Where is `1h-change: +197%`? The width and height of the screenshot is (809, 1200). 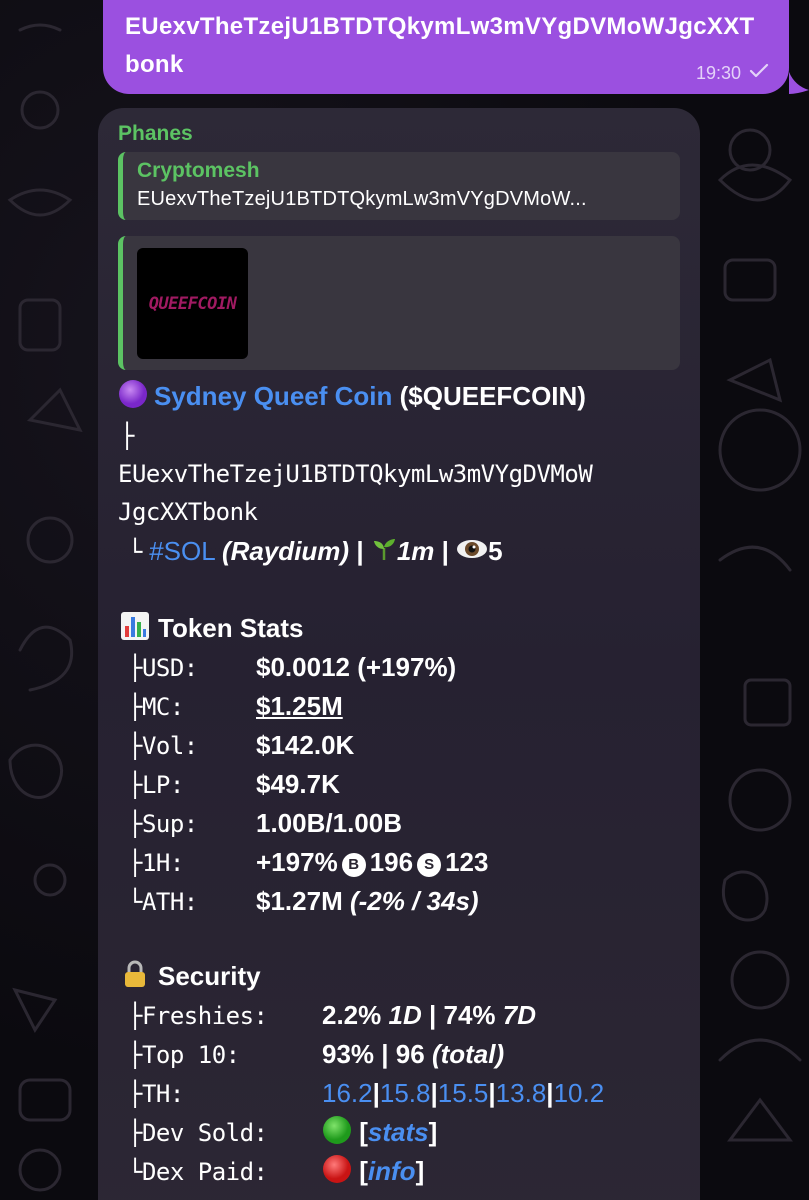 1h-change: +197% is located at coordinates (297, 862).